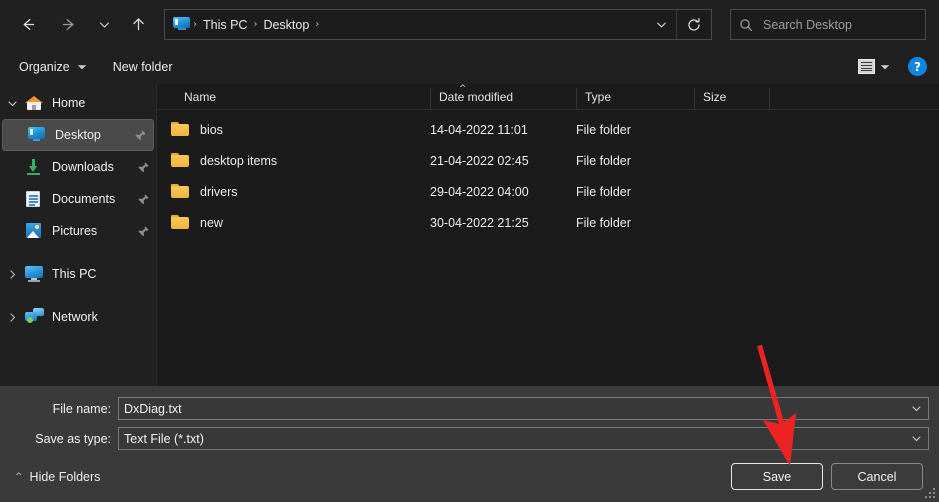  What do you see at coordinates (476, 97) in the screenshot?
I see `column-header-label: Date modified` at bounding box center [476, 97].